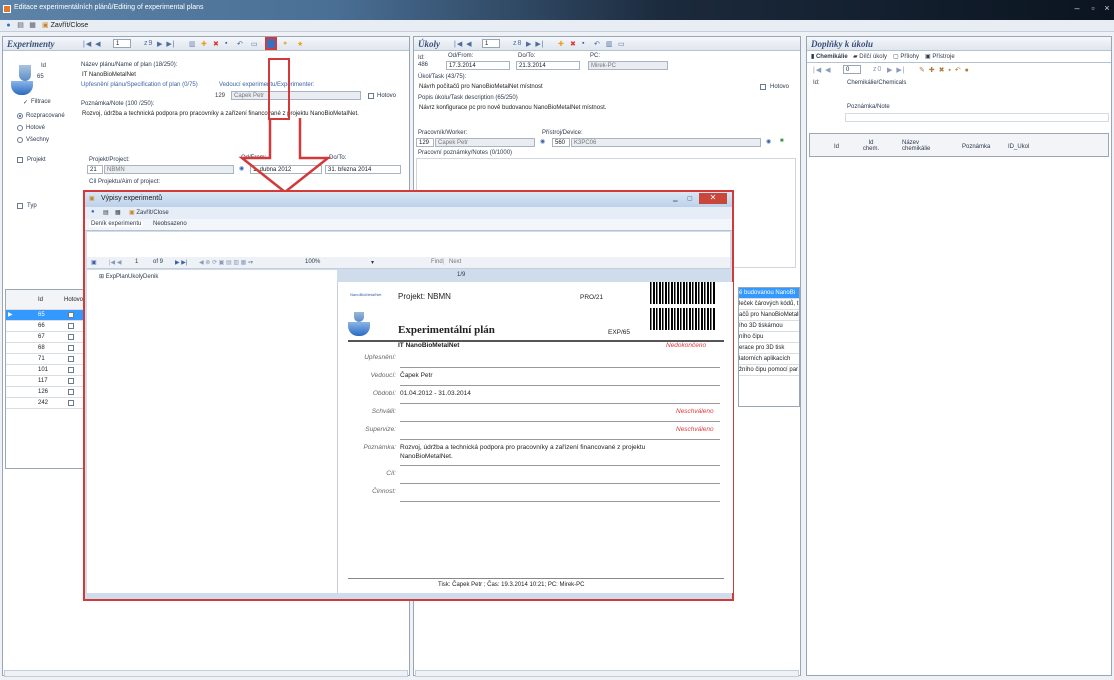 This screenshot has width=1114, height=680. What do you see at coordinates (548, 65) in the screenshot?
I see `ukoly-do-field: 21.3.2014` at bounding box center [548, 65].